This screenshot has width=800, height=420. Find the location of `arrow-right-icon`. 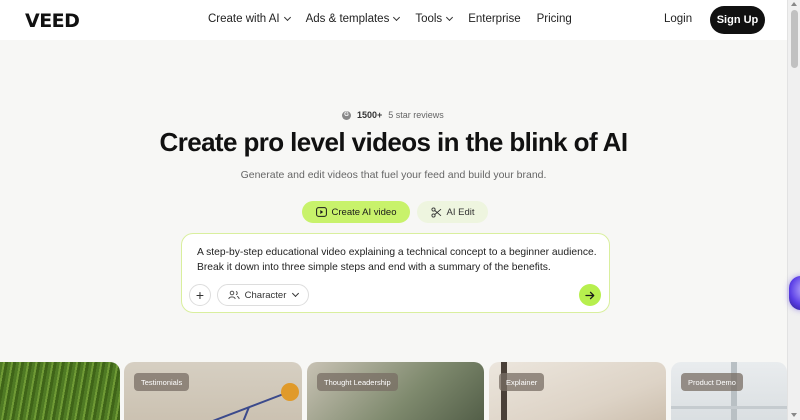

arrow-right-icon is located at coordinates (590, 295).